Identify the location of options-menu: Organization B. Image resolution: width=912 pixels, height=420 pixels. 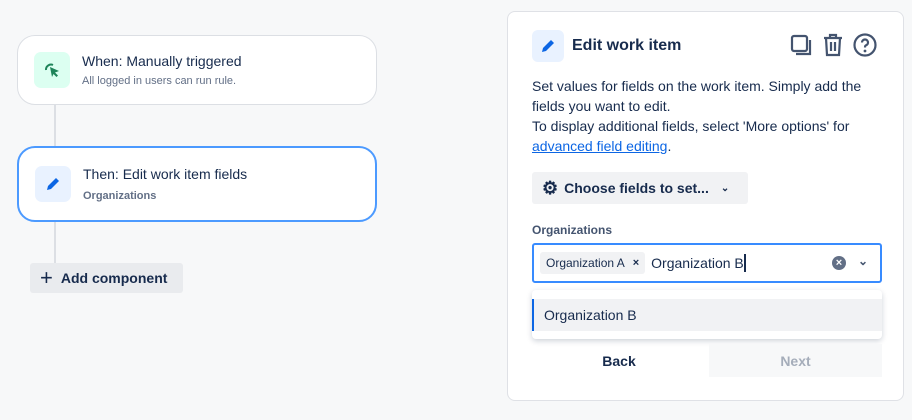
(707, 314).